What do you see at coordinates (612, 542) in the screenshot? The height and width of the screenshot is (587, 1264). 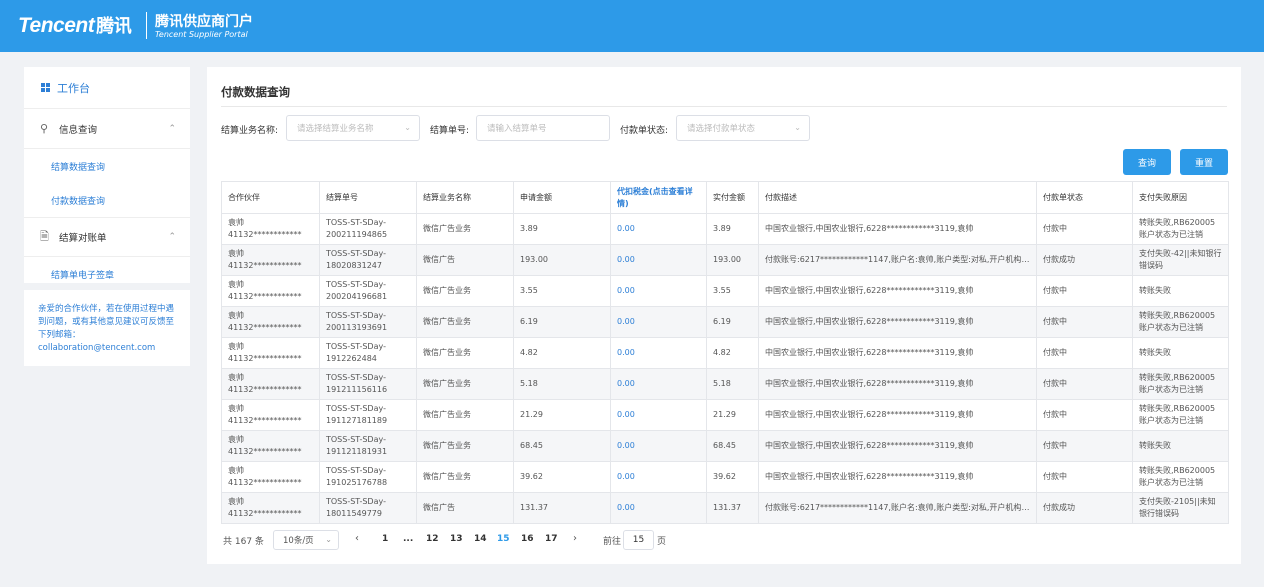 I see `goto-label: 前往` at bounding box center [612, 542].